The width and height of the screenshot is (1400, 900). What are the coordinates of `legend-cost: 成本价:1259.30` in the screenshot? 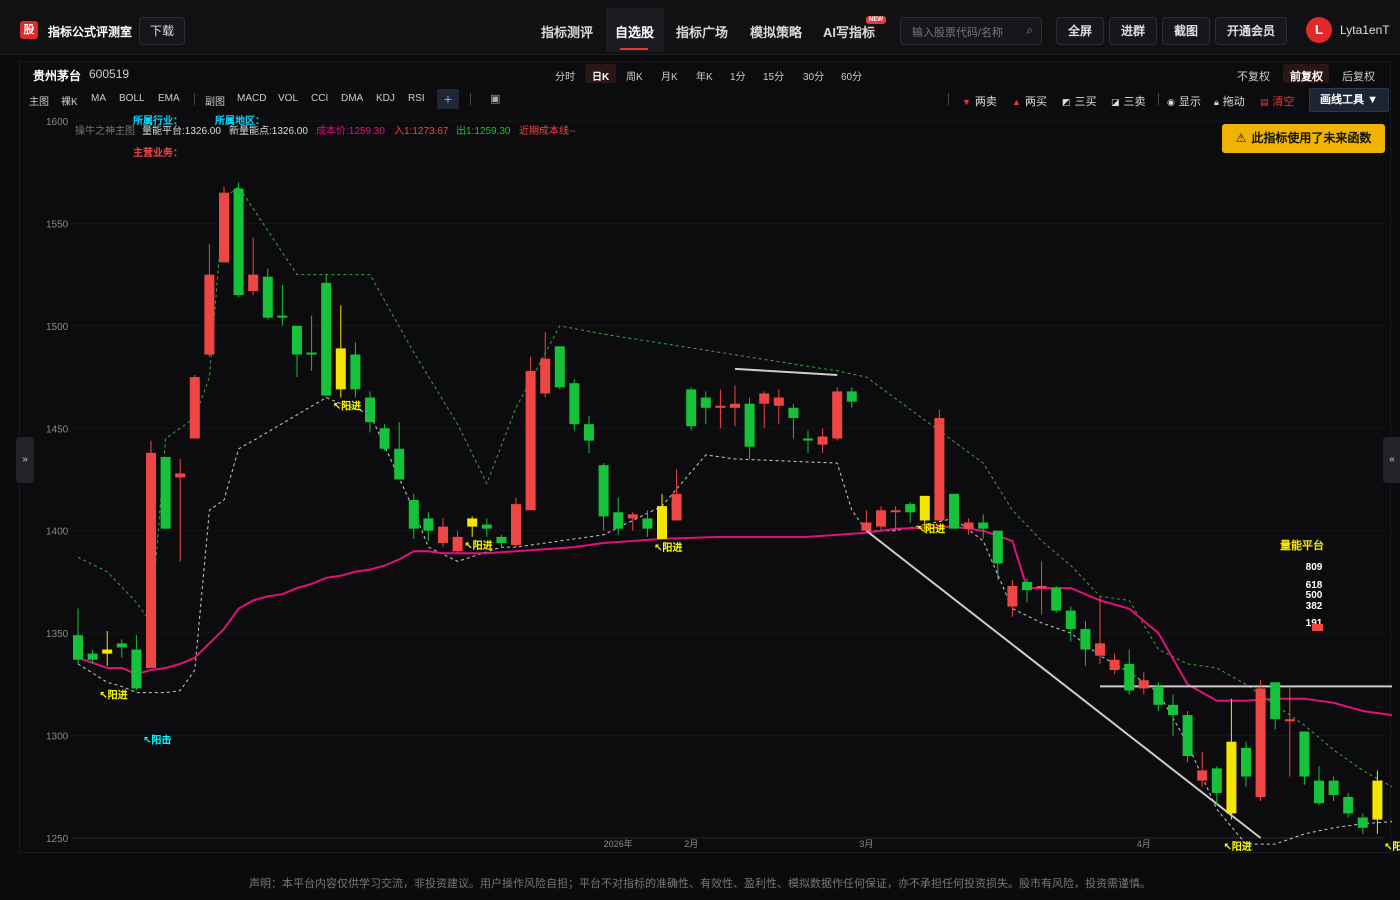 It's located at (350, 130).